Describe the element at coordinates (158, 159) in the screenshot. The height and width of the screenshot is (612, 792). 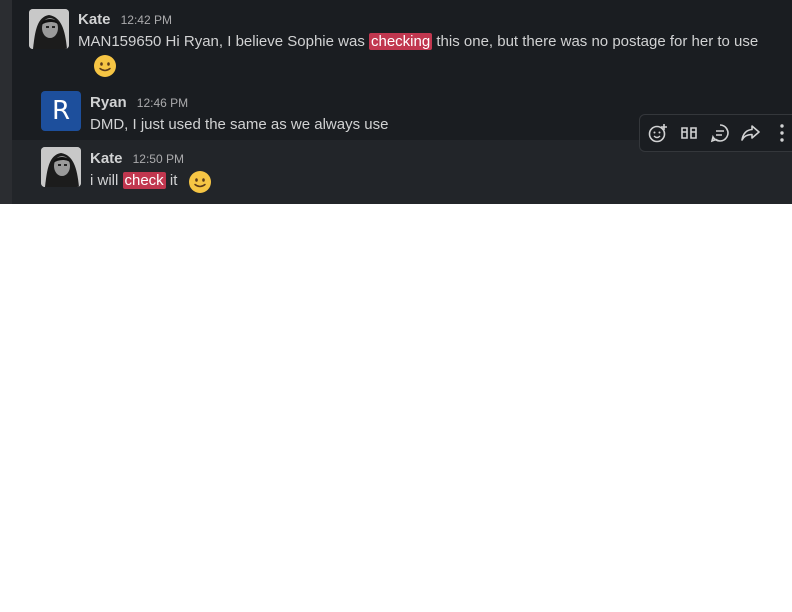
I see `timestamp: 12:50 PM` at that location.